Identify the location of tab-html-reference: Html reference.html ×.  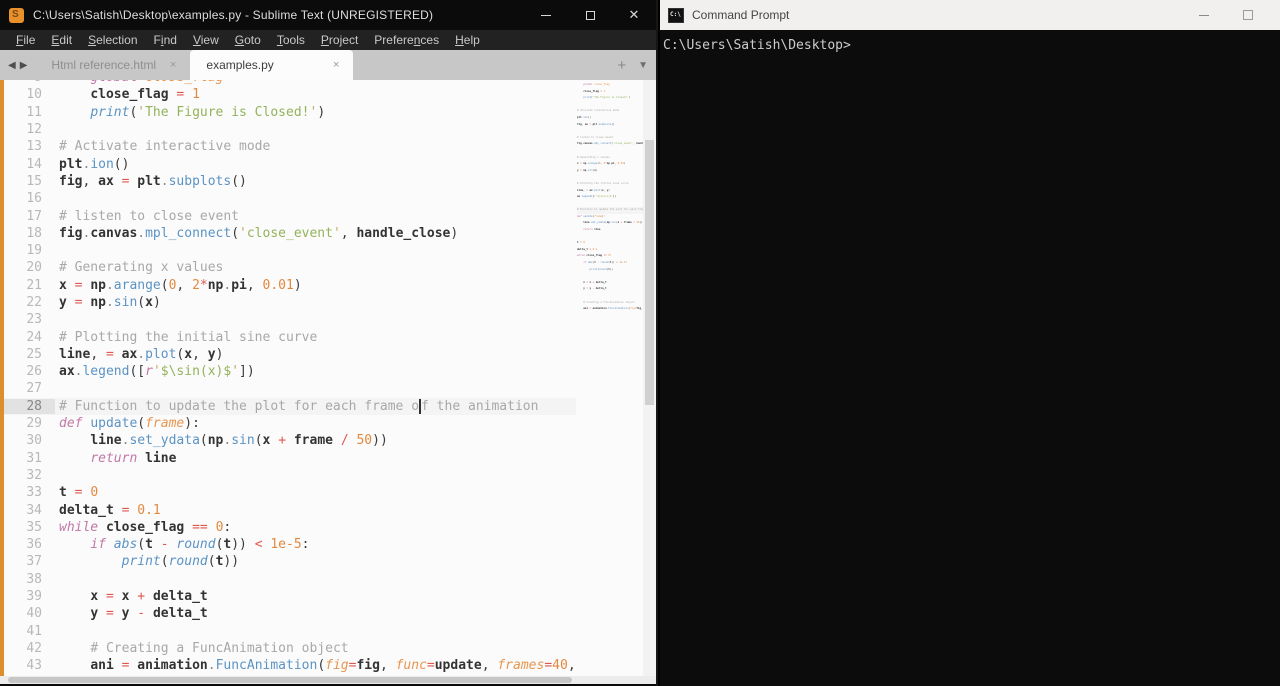
(112, 65).